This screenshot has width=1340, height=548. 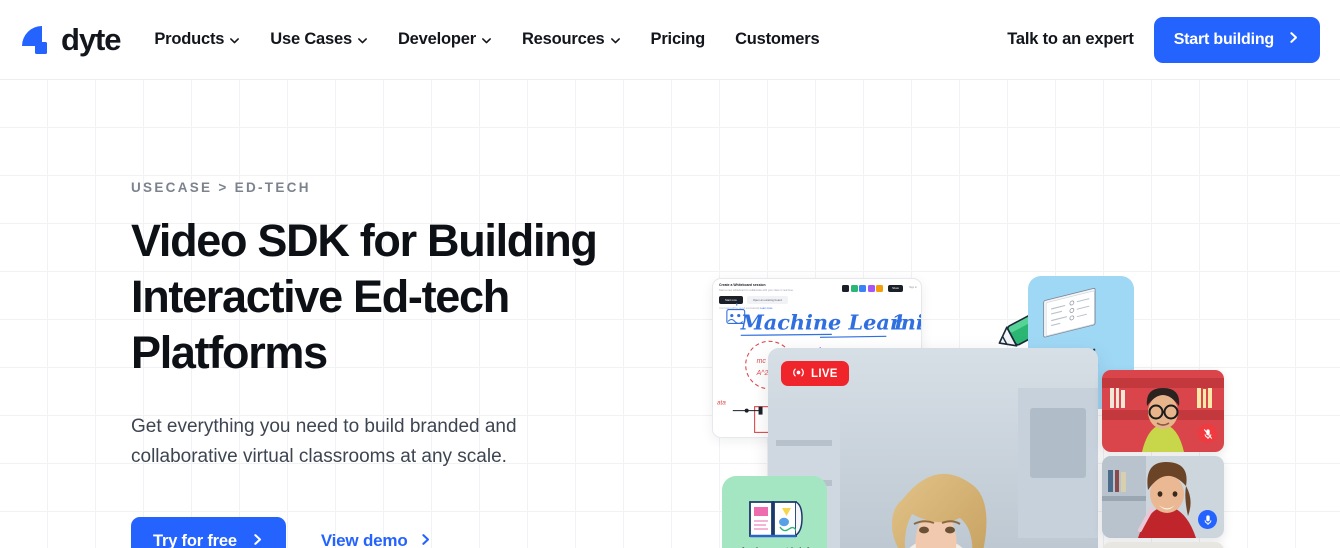 I want to click on nav-label: Developer, so click(x=436, y=39).